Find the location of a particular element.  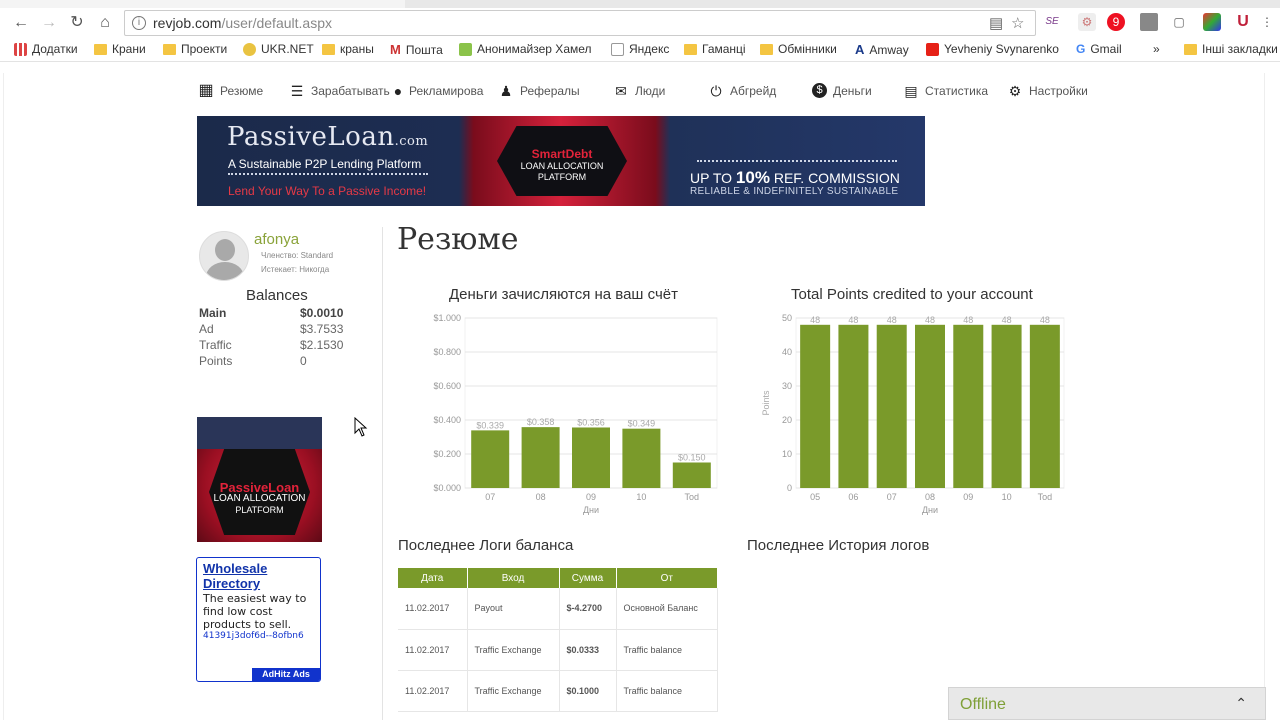

folder-icon is located at coordinates (328, 49).